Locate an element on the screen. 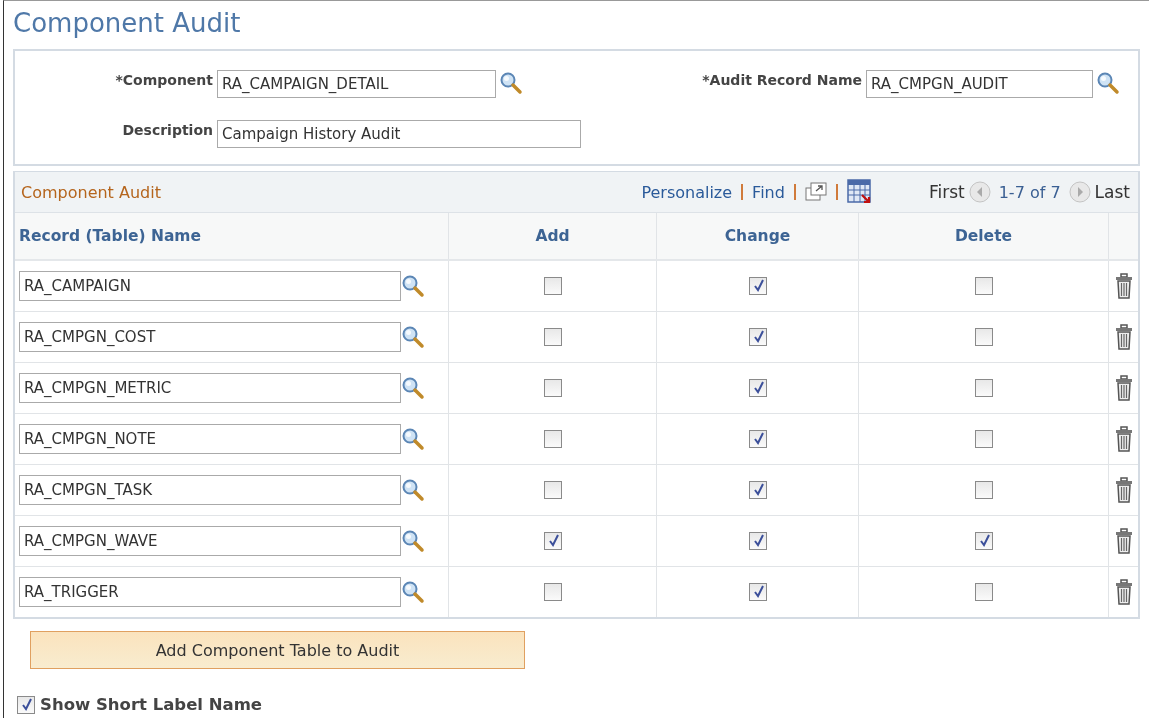 The width and height of the screenshot is (1153, 719). field-label: *Audit Record Name is located at coordinates (781, 79).